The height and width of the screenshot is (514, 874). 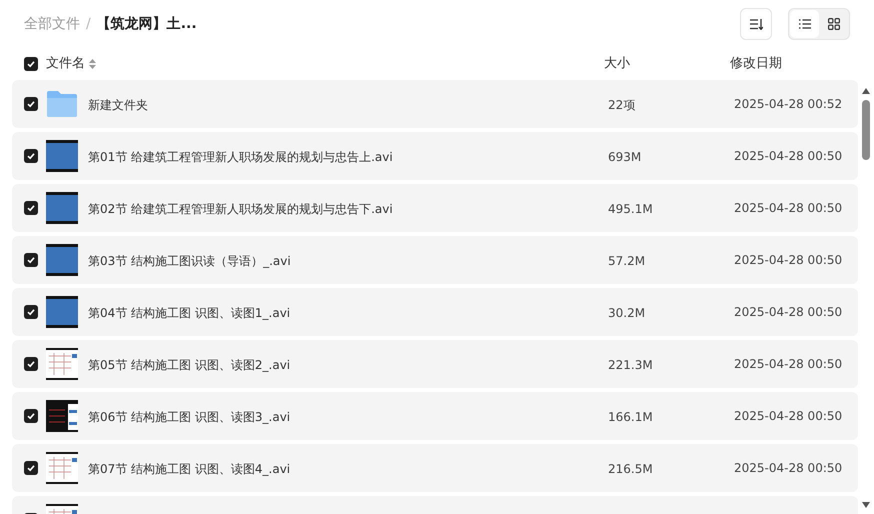 What do you see at coordinates (189, 365) in the screenshot?
I see `file-name: 第05节 结构施工图 识图、读图2_.avi` at bounding box center [189, 365].